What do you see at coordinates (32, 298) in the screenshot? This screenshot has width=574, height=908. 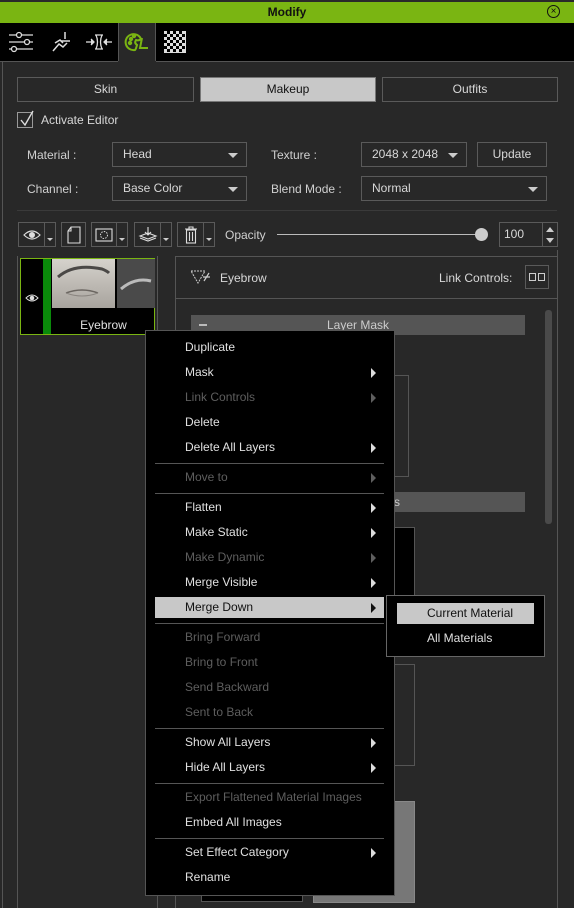 I see `eye-icon` at bounding box center [32, 298].